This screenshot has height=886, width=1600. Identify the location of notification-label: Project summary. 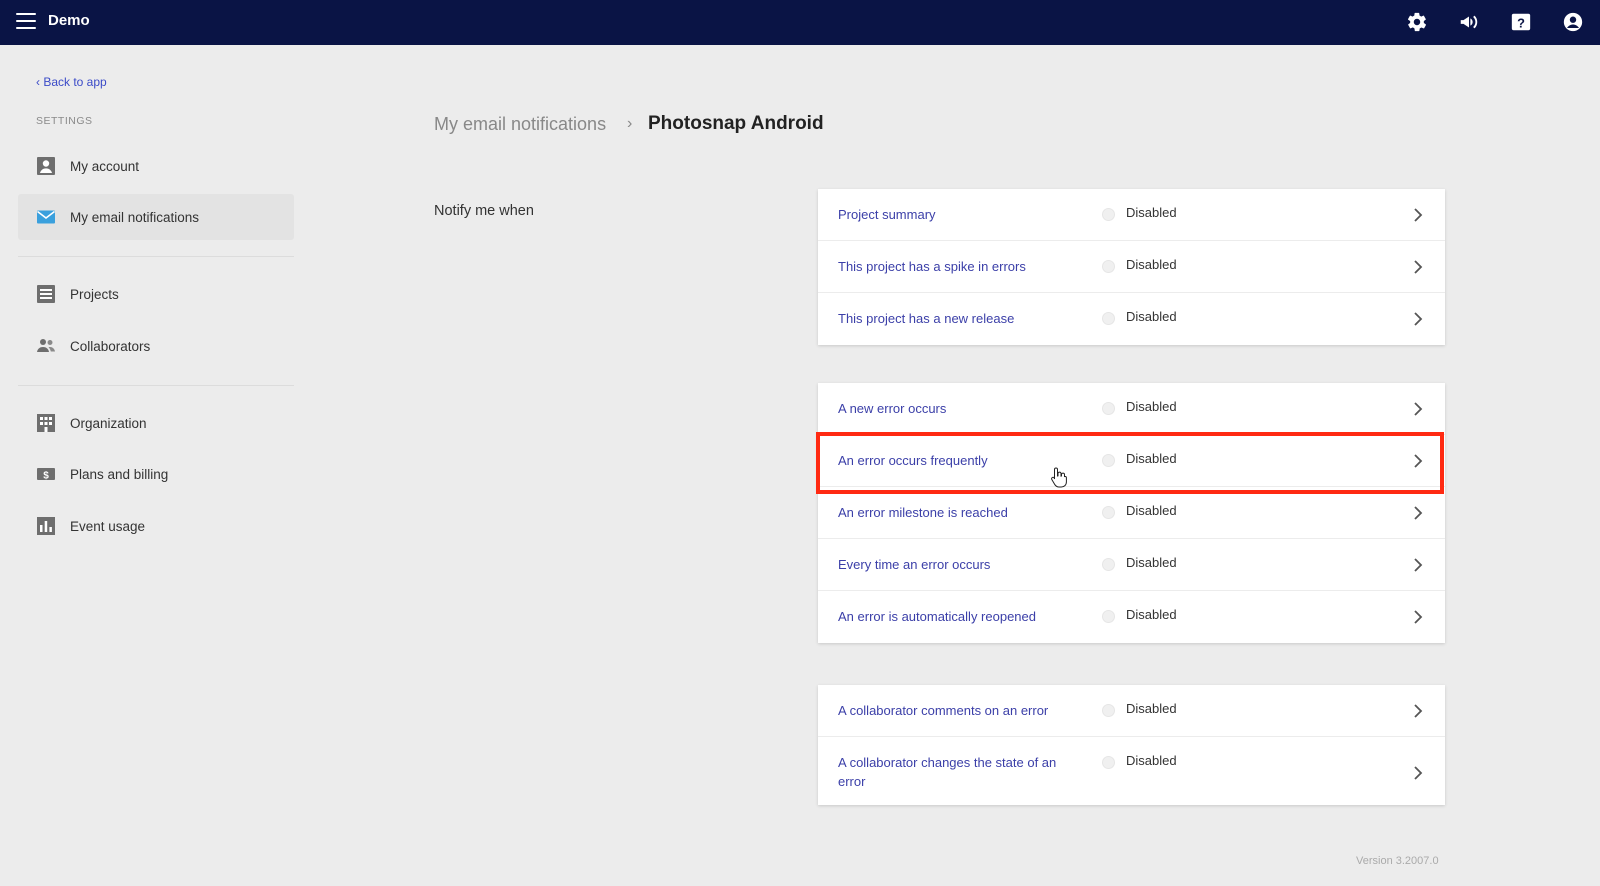
(887, 214).